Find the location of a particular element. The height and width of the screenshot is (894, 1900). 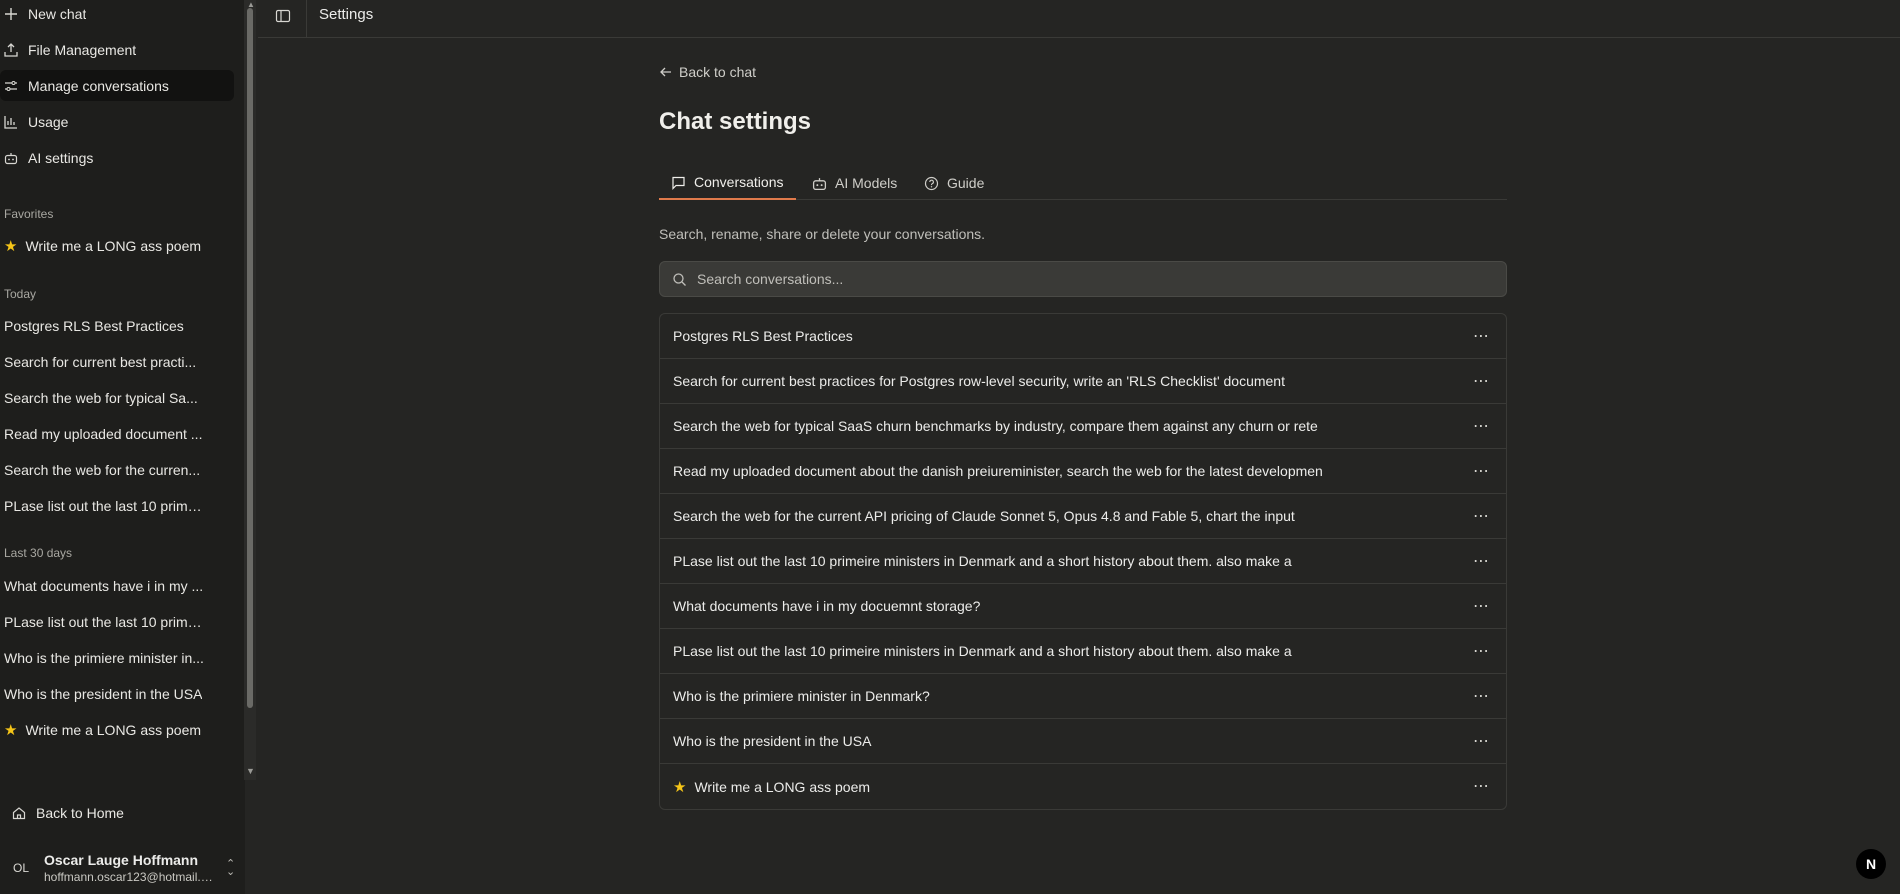

sidebar-toggle-button is located at coordinates (283, 17).